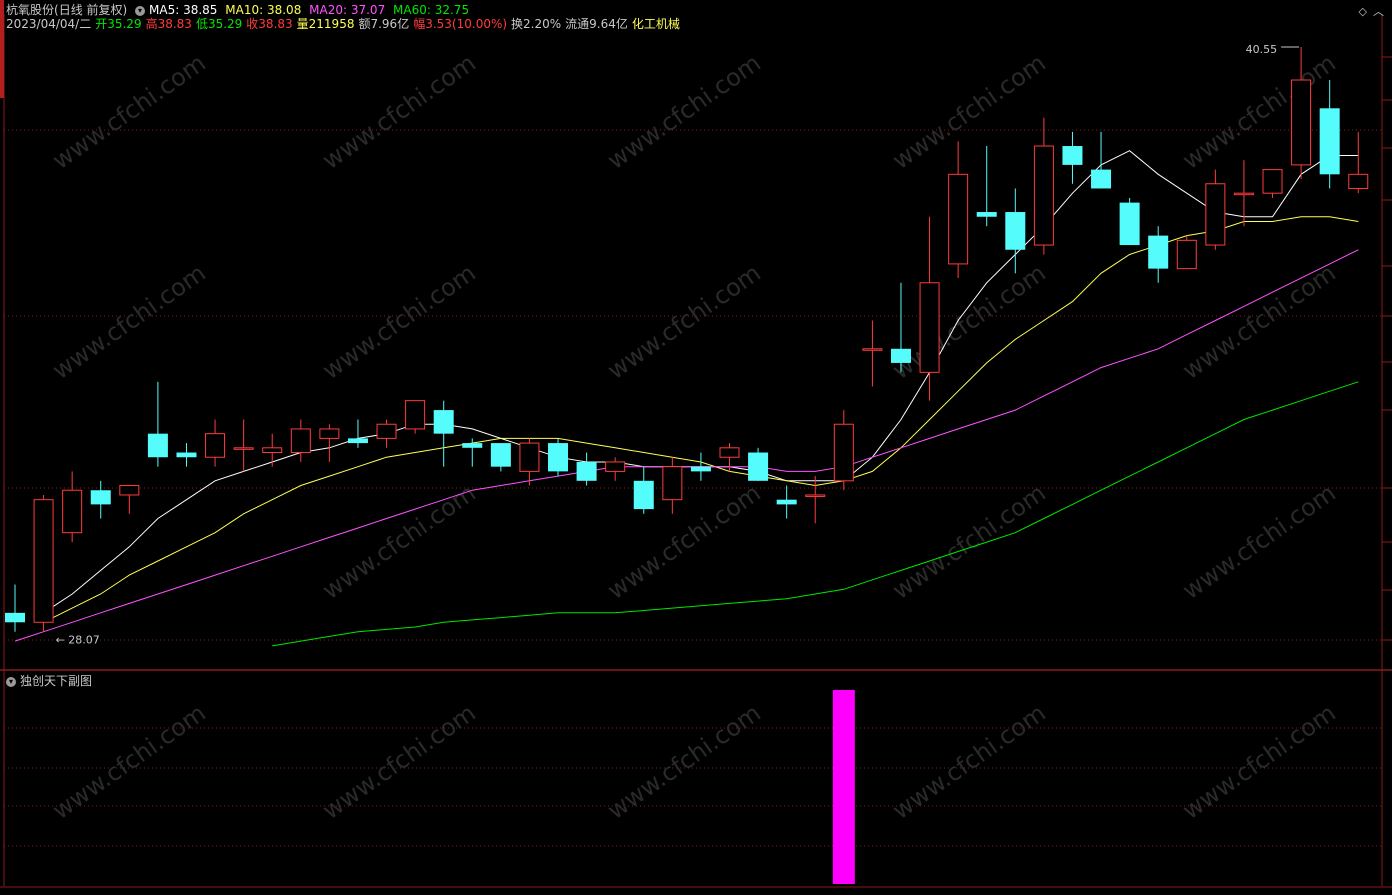 This screenshot has width=1392, height=895. I want to click on ma60-label: MA60: 32.75, so click(431, 10).